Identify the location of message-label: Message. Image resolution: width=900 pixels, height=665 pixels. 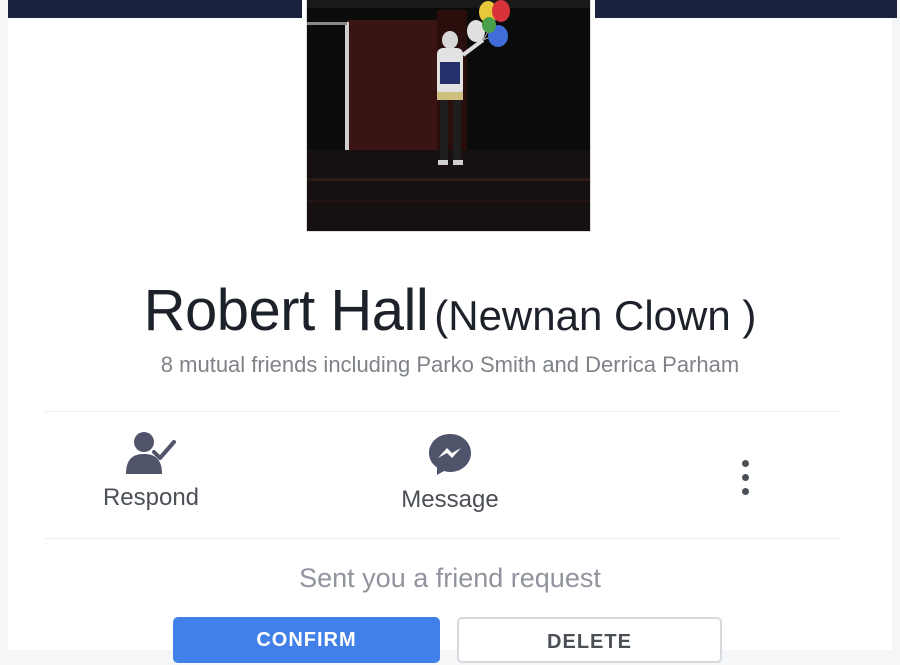
(450, 499).